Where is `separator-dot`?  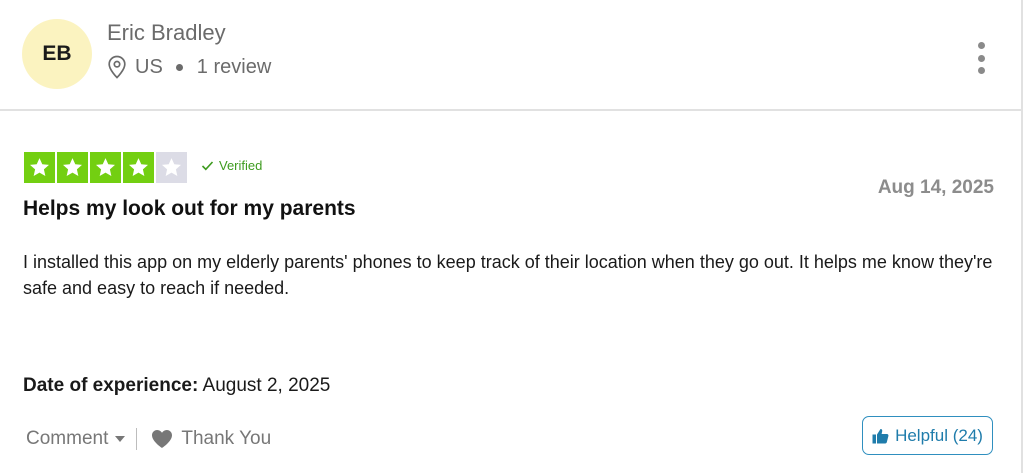 separator-dot is located at coordinates (179, 67).